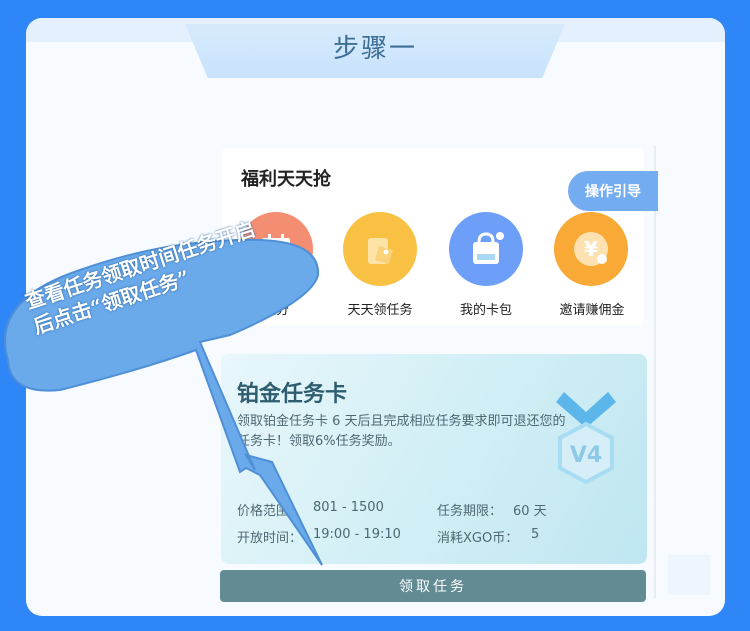  What do you see at coordinates (485, 310) in the screenshot?
I see `welfare-item-label: 我的卡包` at bounding box center [485, 310].